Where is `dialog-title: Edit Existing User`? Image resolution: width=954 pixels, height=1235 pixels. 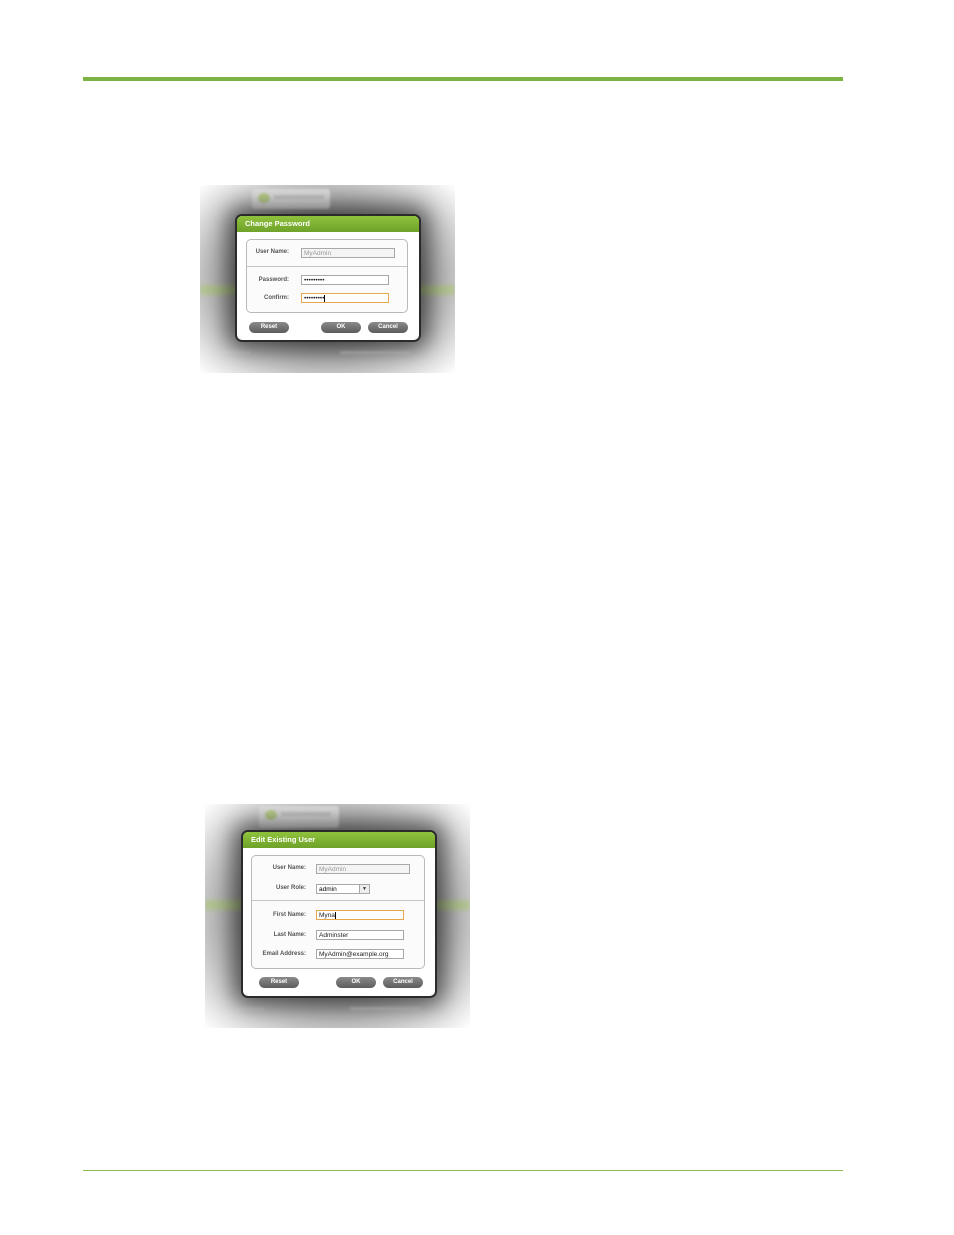
dialog-title: Edit Existing User is located at coordinates (339, 840).